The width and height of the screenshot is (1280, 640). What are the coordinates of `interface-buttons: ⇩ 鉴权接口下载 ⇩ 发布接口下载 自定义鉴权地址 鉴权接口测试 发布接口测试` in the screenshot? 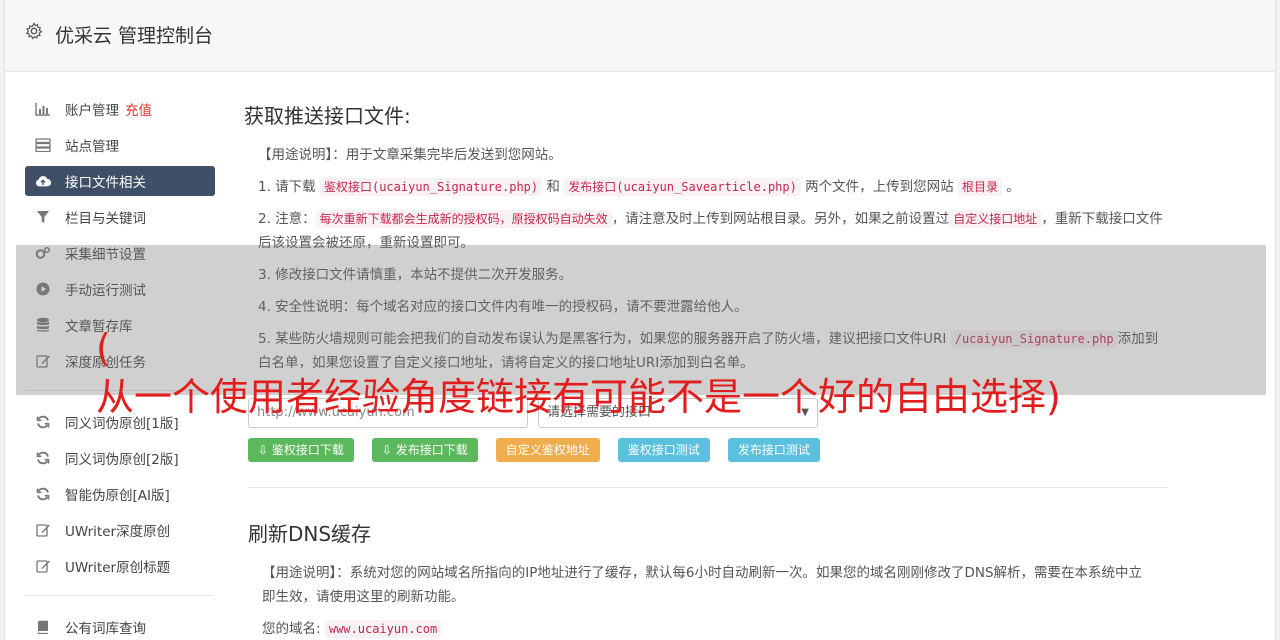 It's located at (543, 450).